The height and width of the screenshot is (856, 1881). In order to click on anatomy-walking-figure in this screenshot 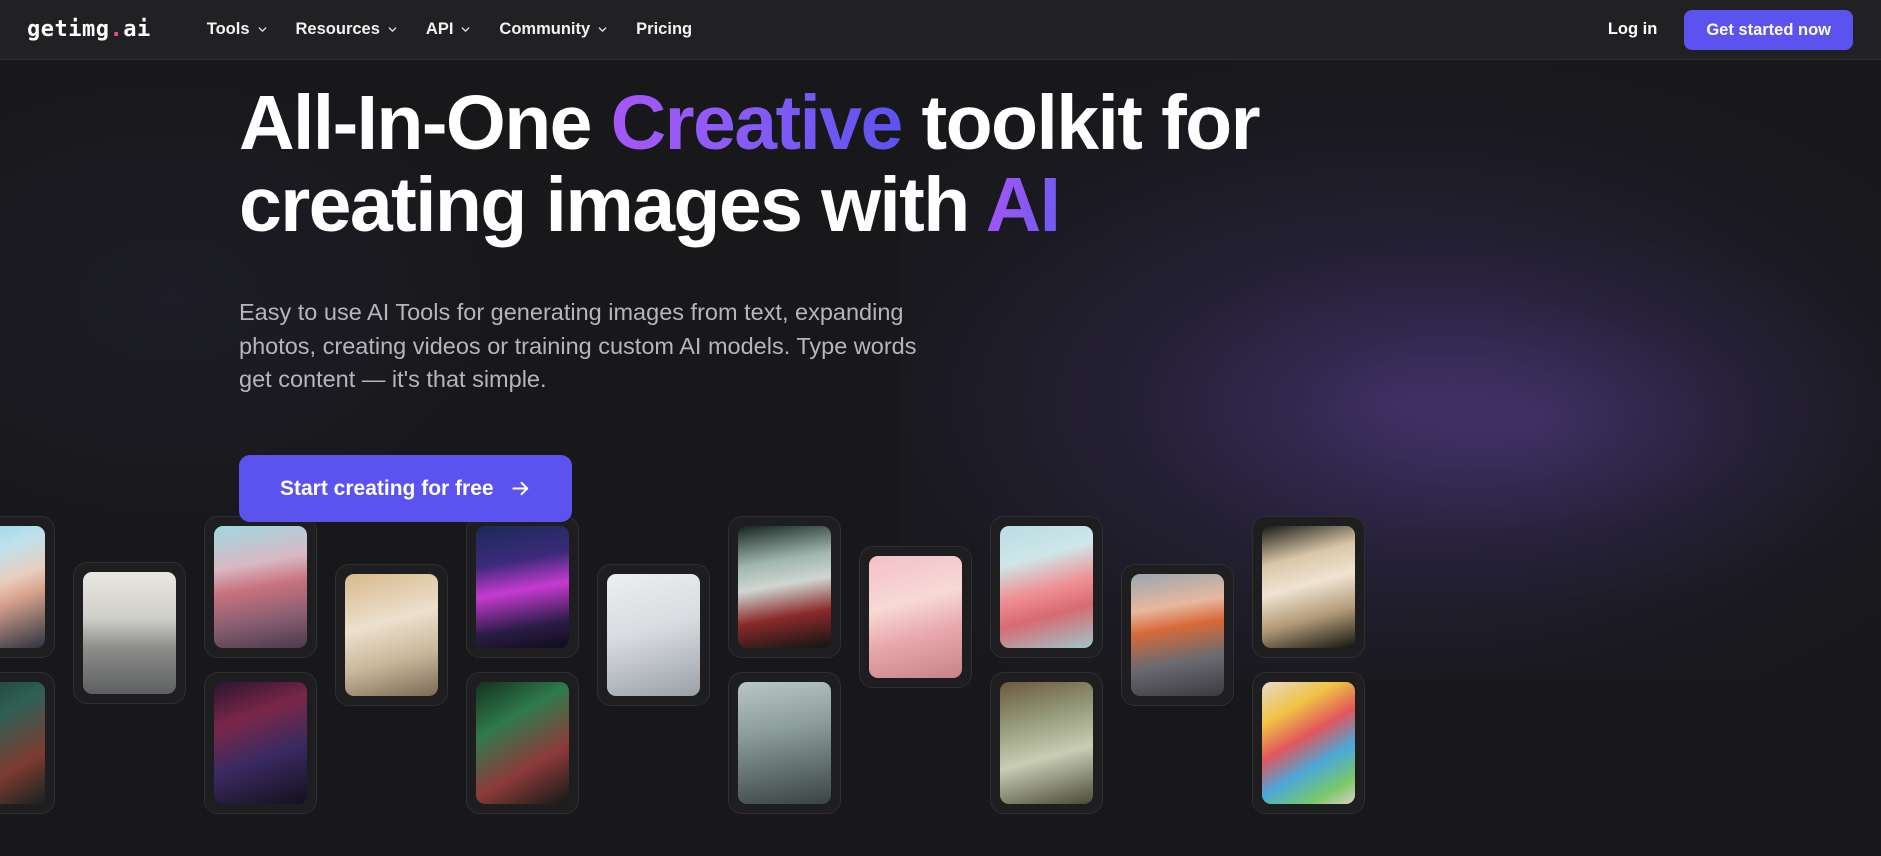, I will do `click(1046, 587)`.